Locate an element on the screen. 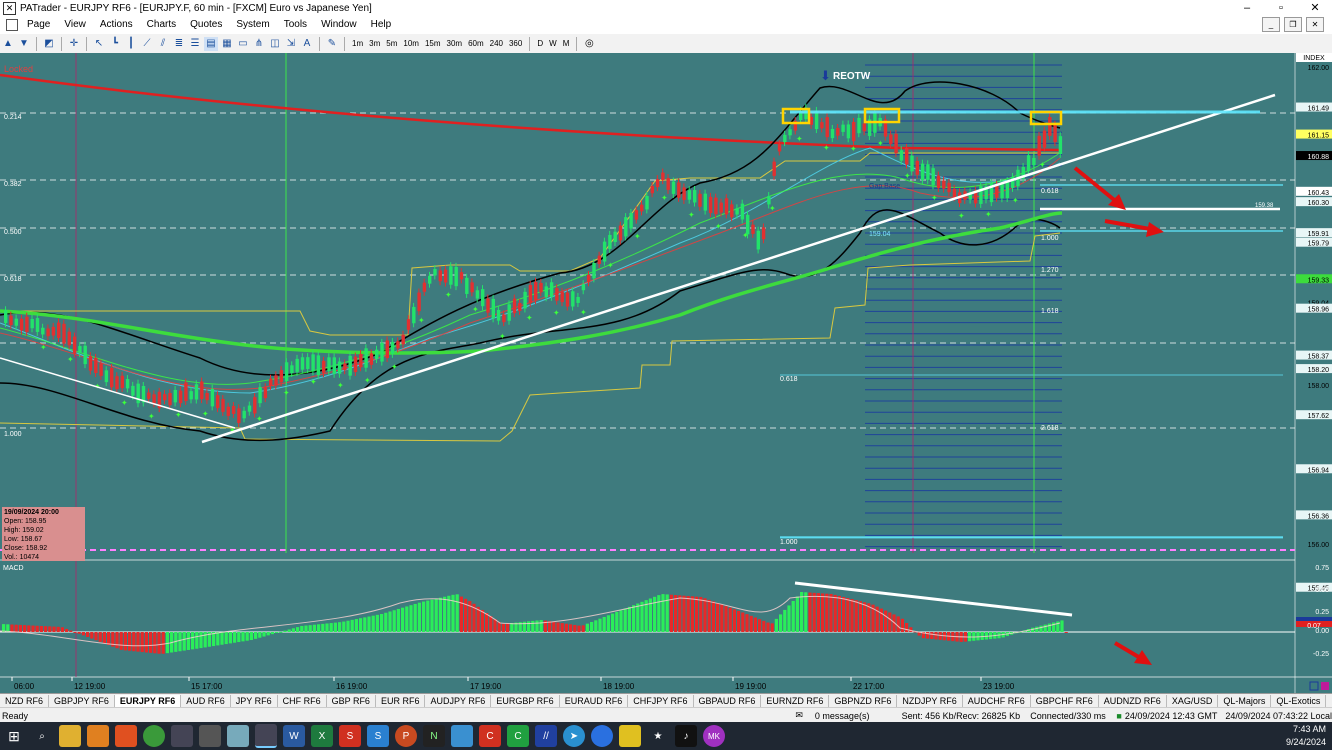 The width and height of the screenshot is (1332, 750). brave-icon is located at coordinates (126, 736).